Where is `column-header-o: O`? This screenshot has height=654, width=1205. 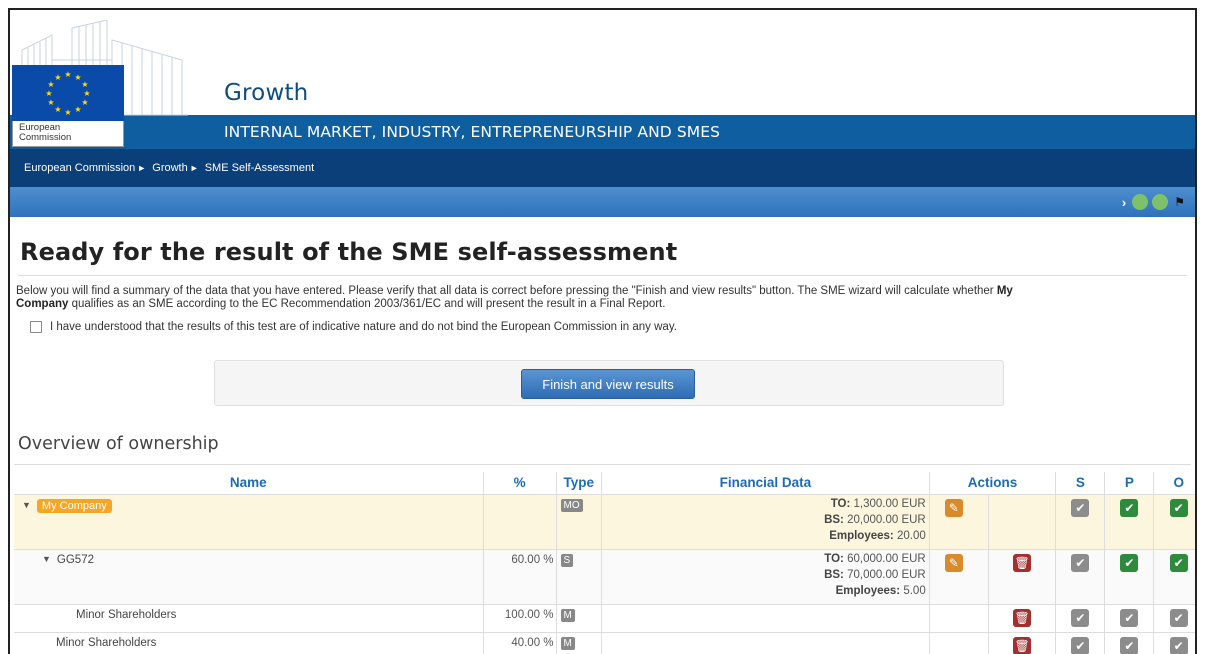
column-header-o: O is located at coordinates (1174, 483).